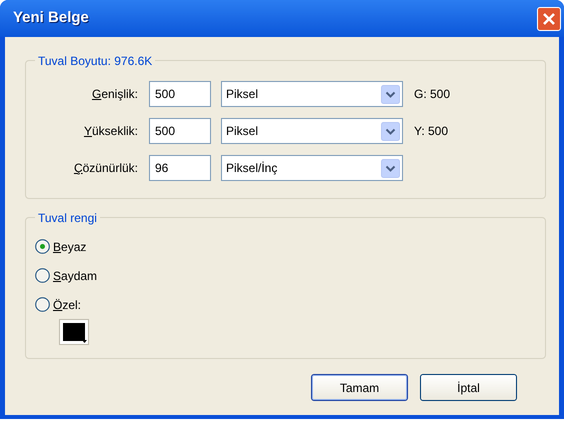 The width and height of the screenshot is (564, 421). What do you see at coordinates (359, 387) in the screenshot?
I see `dialog-button: Tamam` at bounding box center [359, 387].